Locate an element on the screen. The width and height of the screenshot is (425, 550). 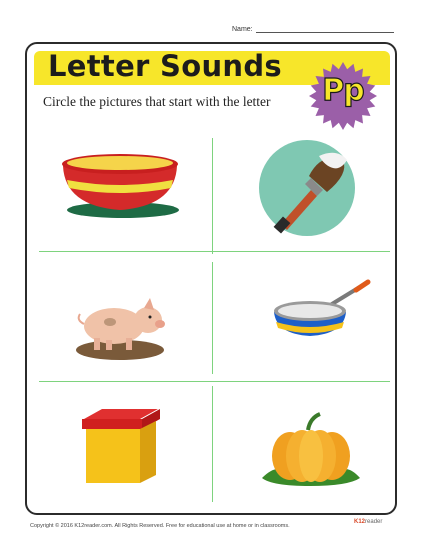
pumpkin-icon is located at coordinates (311, 451).